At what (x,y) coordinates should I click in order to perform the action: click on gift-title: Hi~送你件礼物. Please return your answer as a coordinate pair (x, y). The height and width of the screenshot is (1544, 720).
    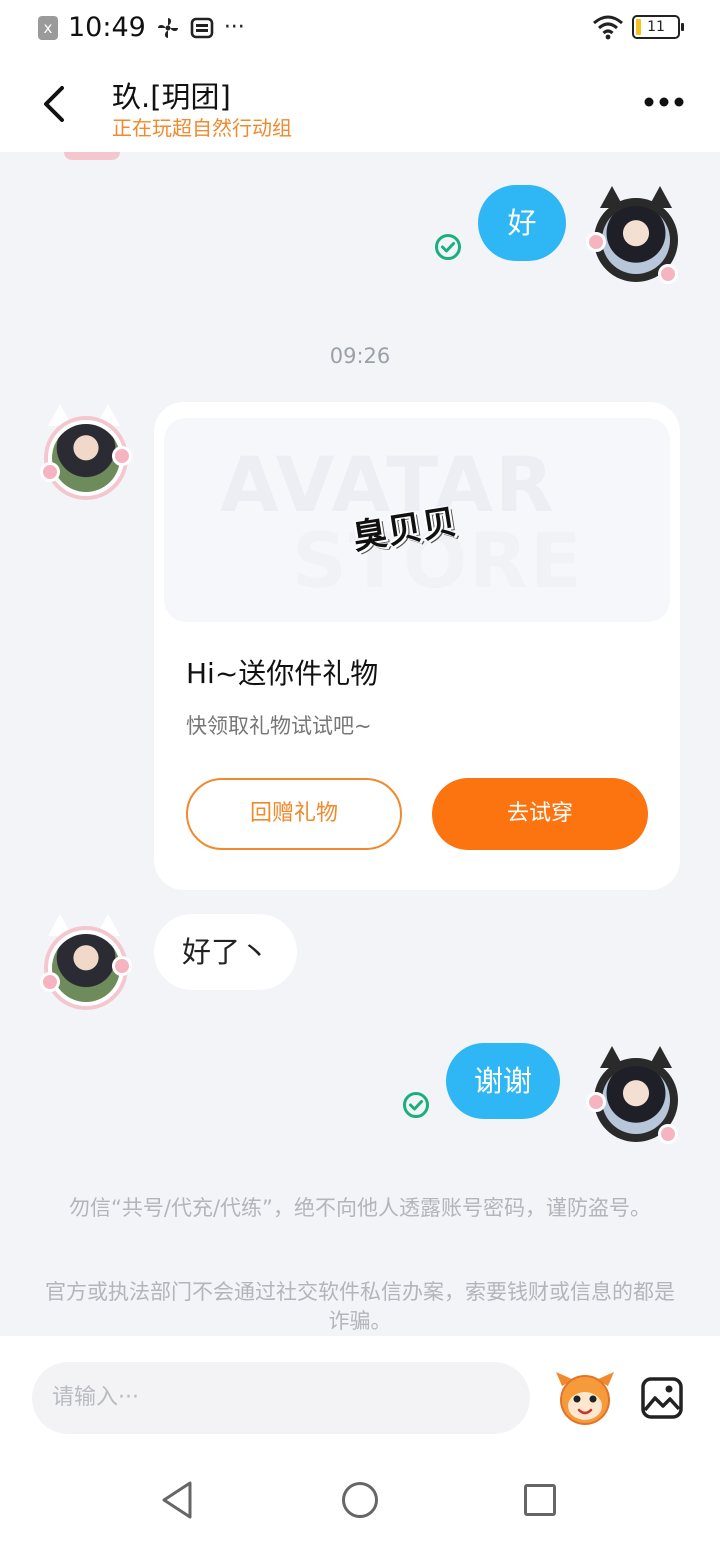
    Looking at the image, I should click on (282, 673).